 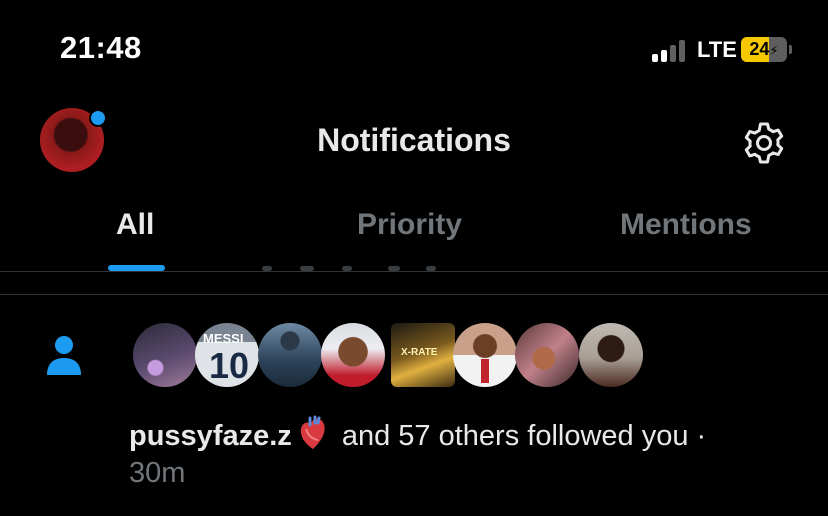 What do you see at coordinates (101, 47) in the screenshot?
I see `status-time: 21:48` at bounding box center [101, 47].